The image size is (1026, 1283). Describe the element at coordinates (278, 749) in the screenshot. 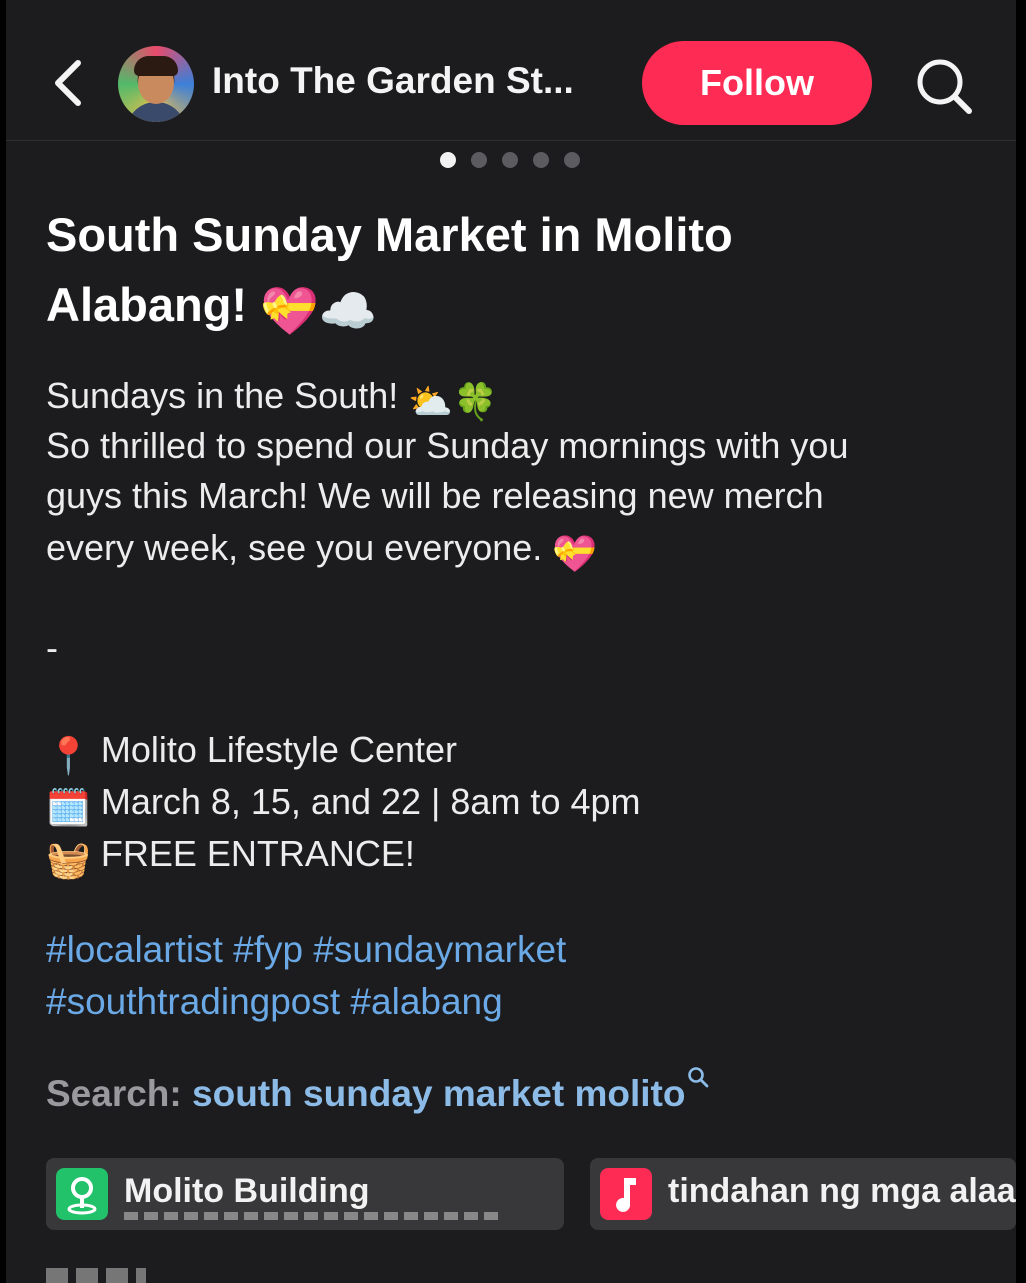

I see `location-text: Molito Lifestyle Center` at that location.